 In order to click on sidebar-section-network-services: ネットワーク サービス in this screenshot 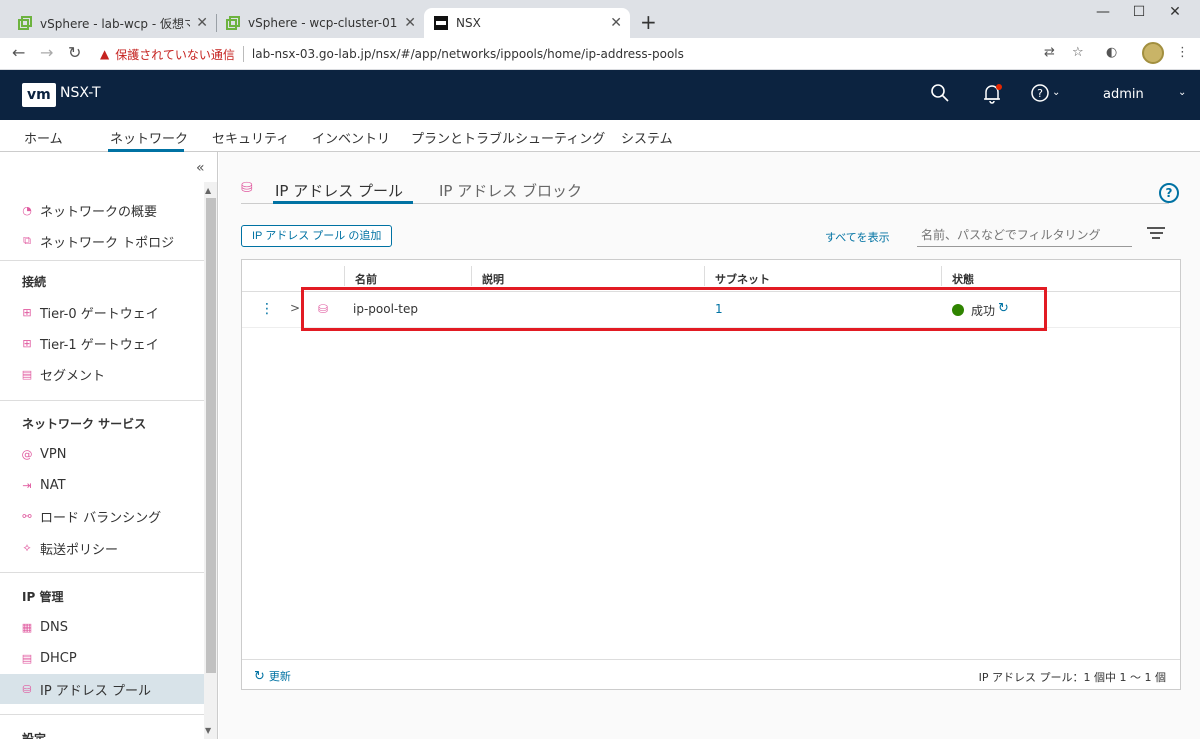, I will do `click(84, 424)`.